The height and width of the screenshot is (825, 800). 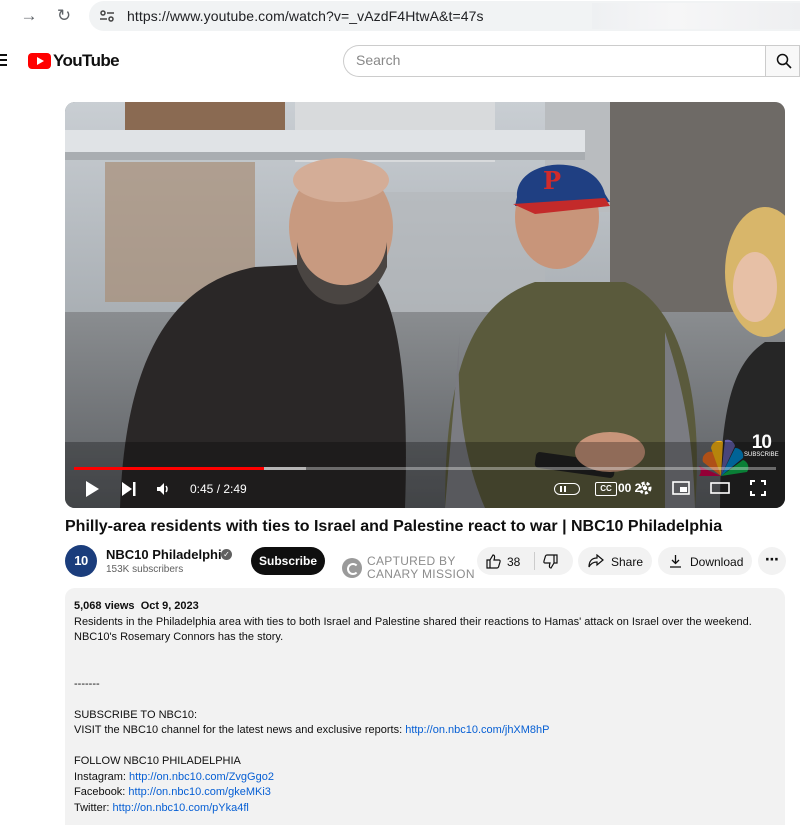 I want to click on dislike-icon, so click(x=550, y=561).